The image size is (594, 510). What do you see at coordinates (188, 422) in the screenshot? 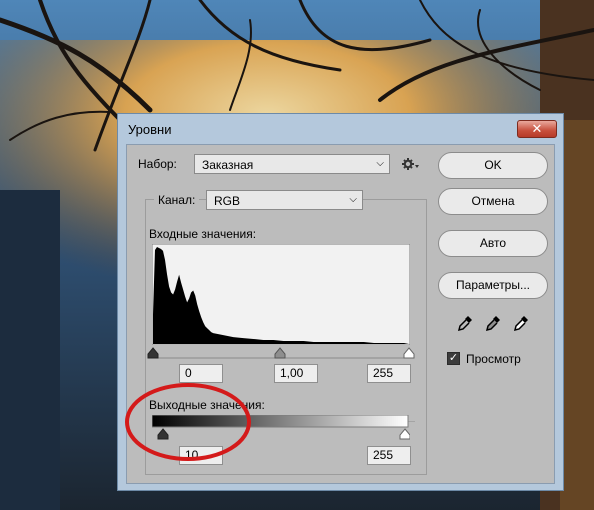
I see `annotation-ellipse` at bounding box center [188, 422].